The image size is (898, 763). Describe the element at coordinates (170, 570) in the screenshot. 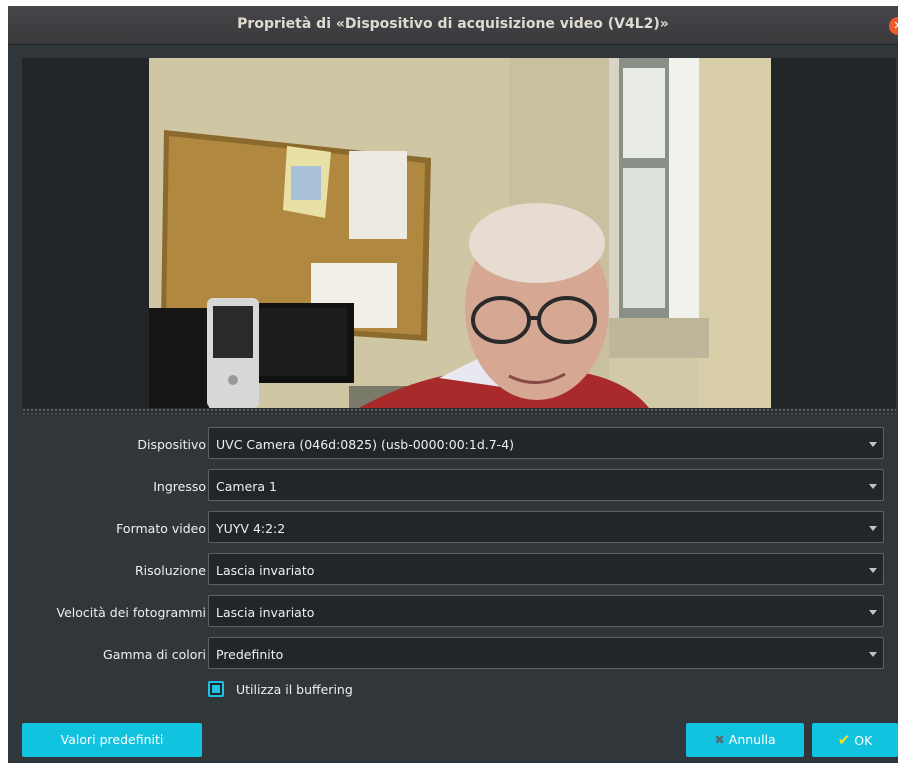

I see `resolution-label: Risoluzione` at that location.